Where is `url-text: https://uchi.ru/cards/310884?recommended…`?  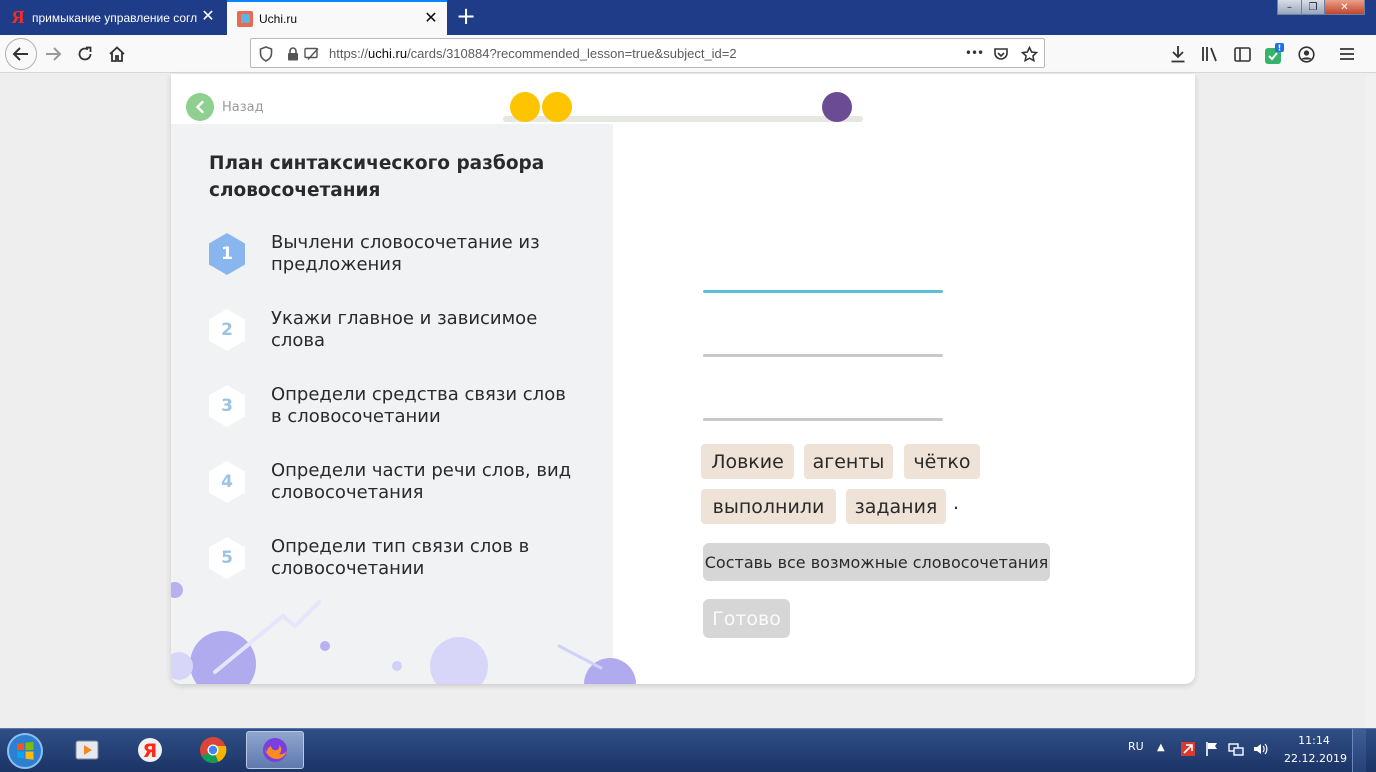 url-text: https://uchi.ru/cards/310884?recommended… is located at coordinates (533, 53).